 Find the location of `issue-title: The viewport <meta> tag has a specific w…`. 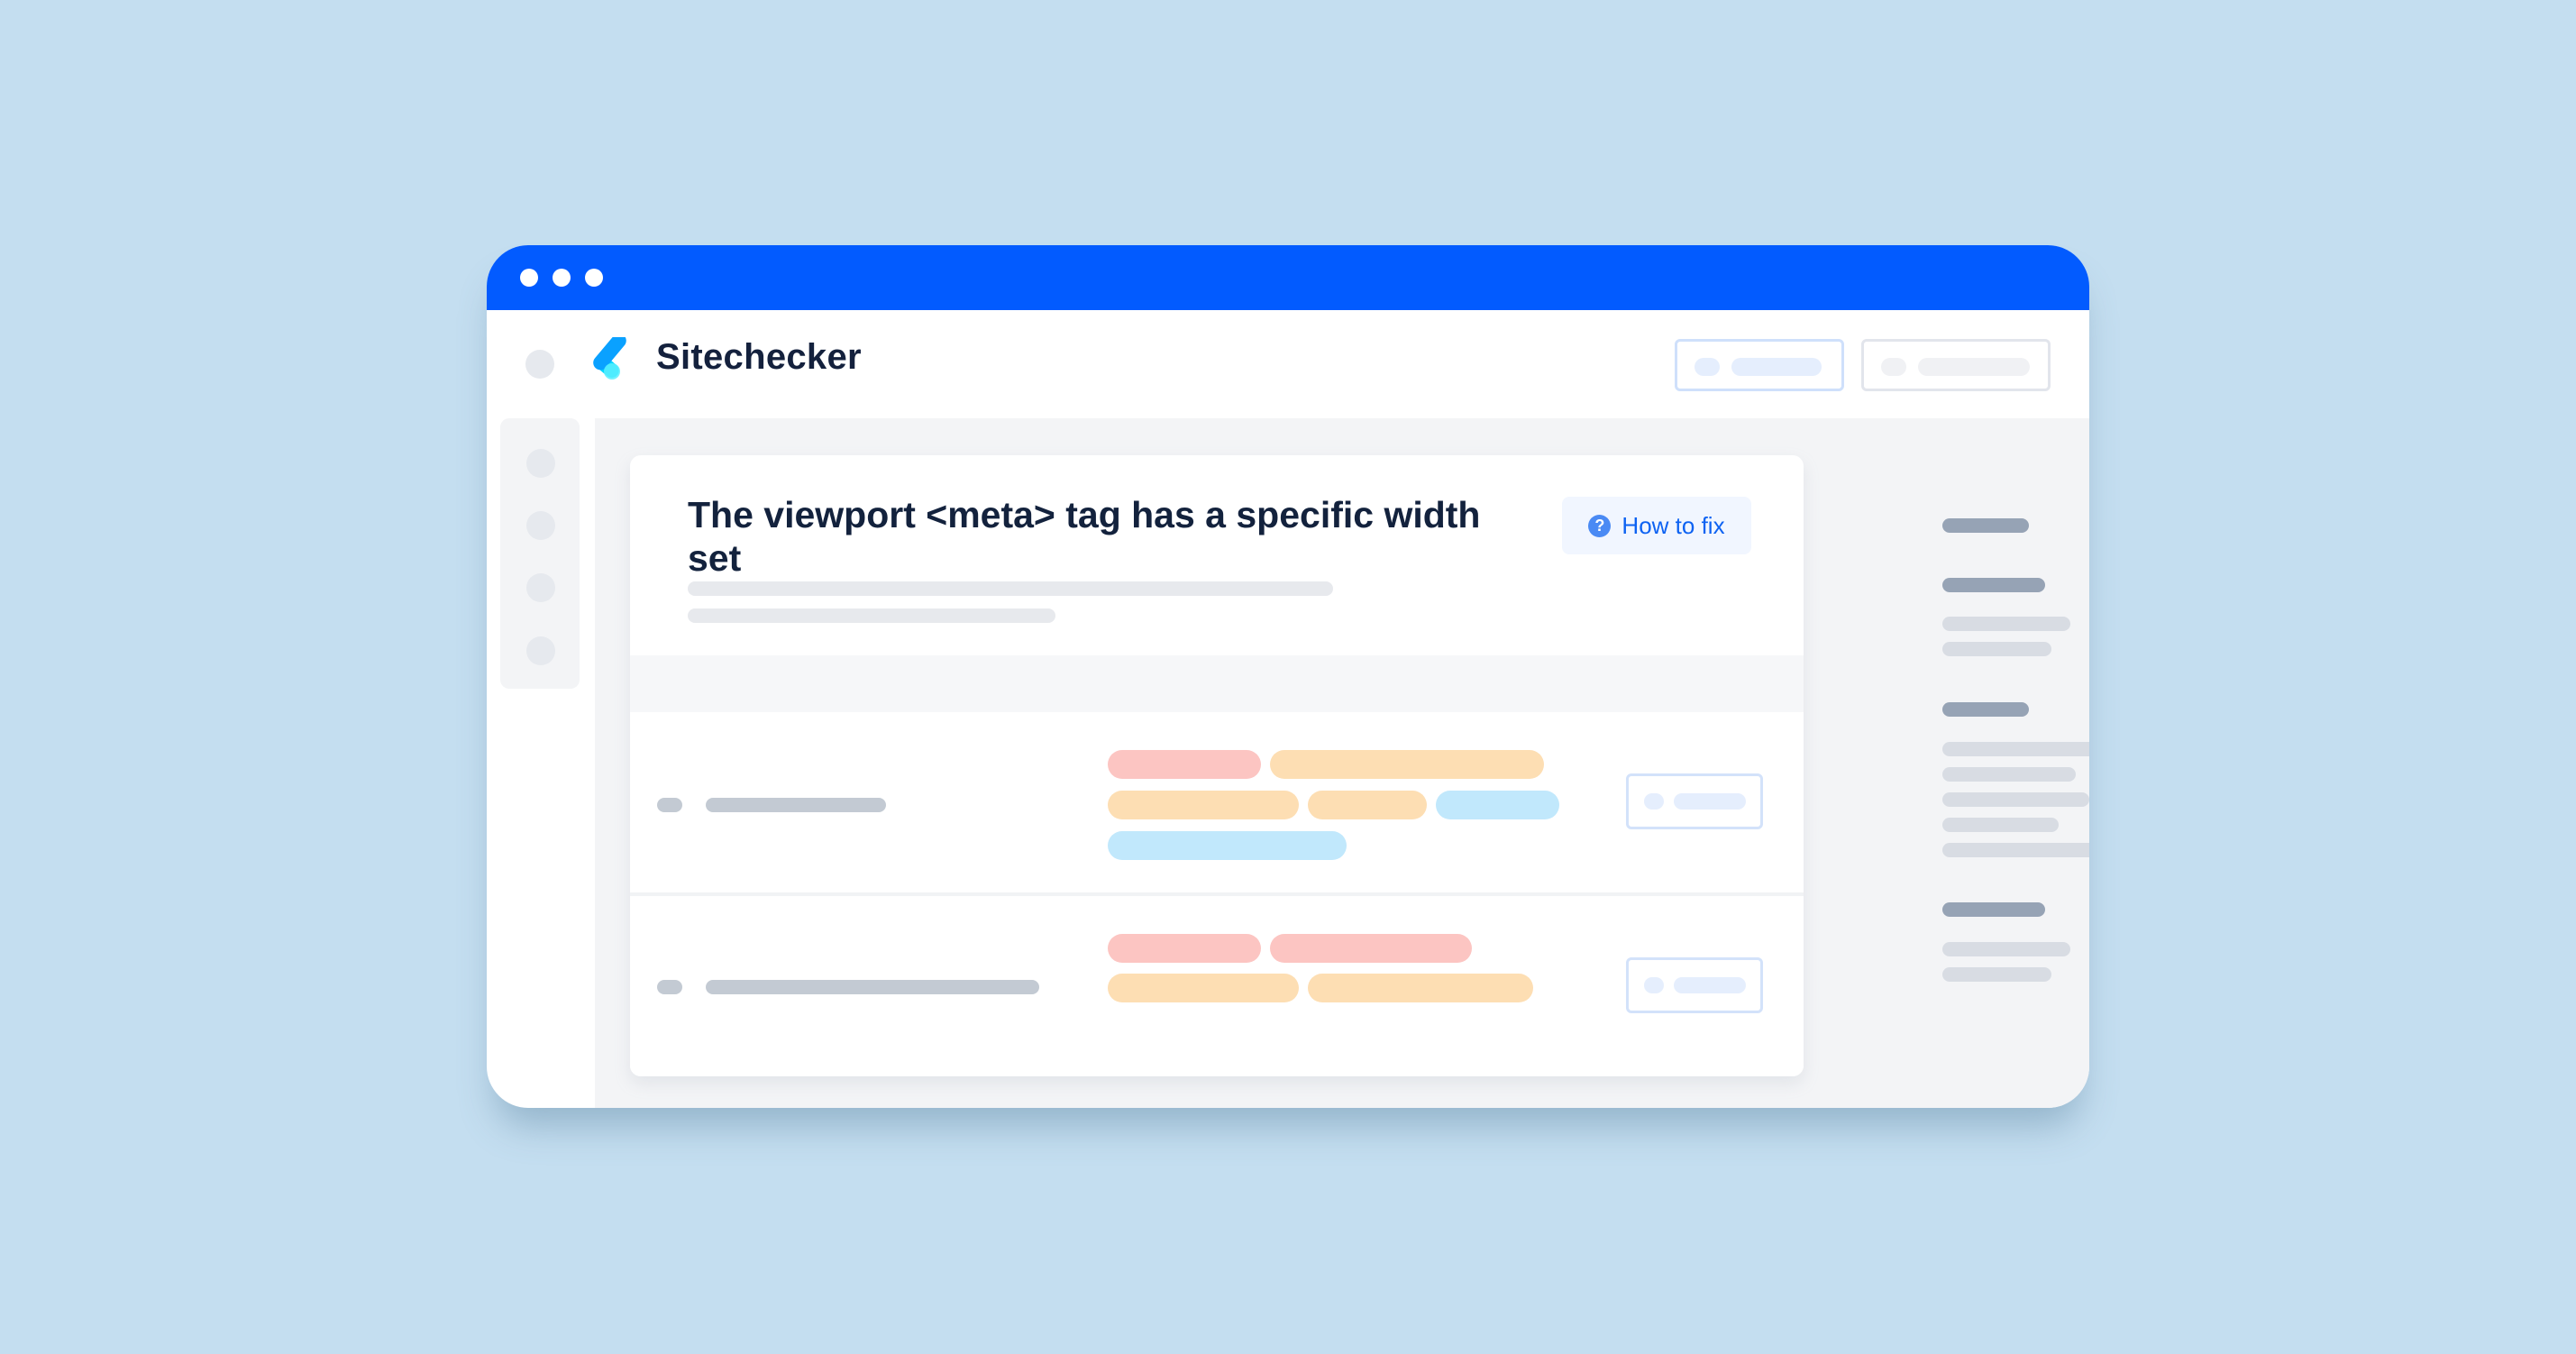

issue-title: The viewport <meta> tag has a specific w… is located at coordinates (1084, 536).